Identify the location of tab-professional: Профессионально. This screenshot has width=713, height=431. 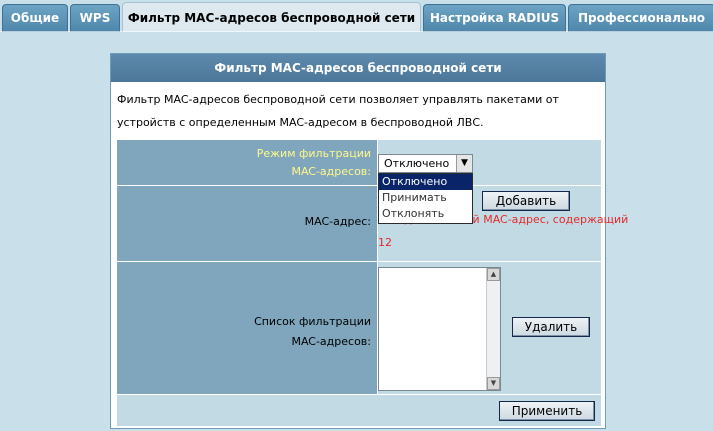
(640, 18).